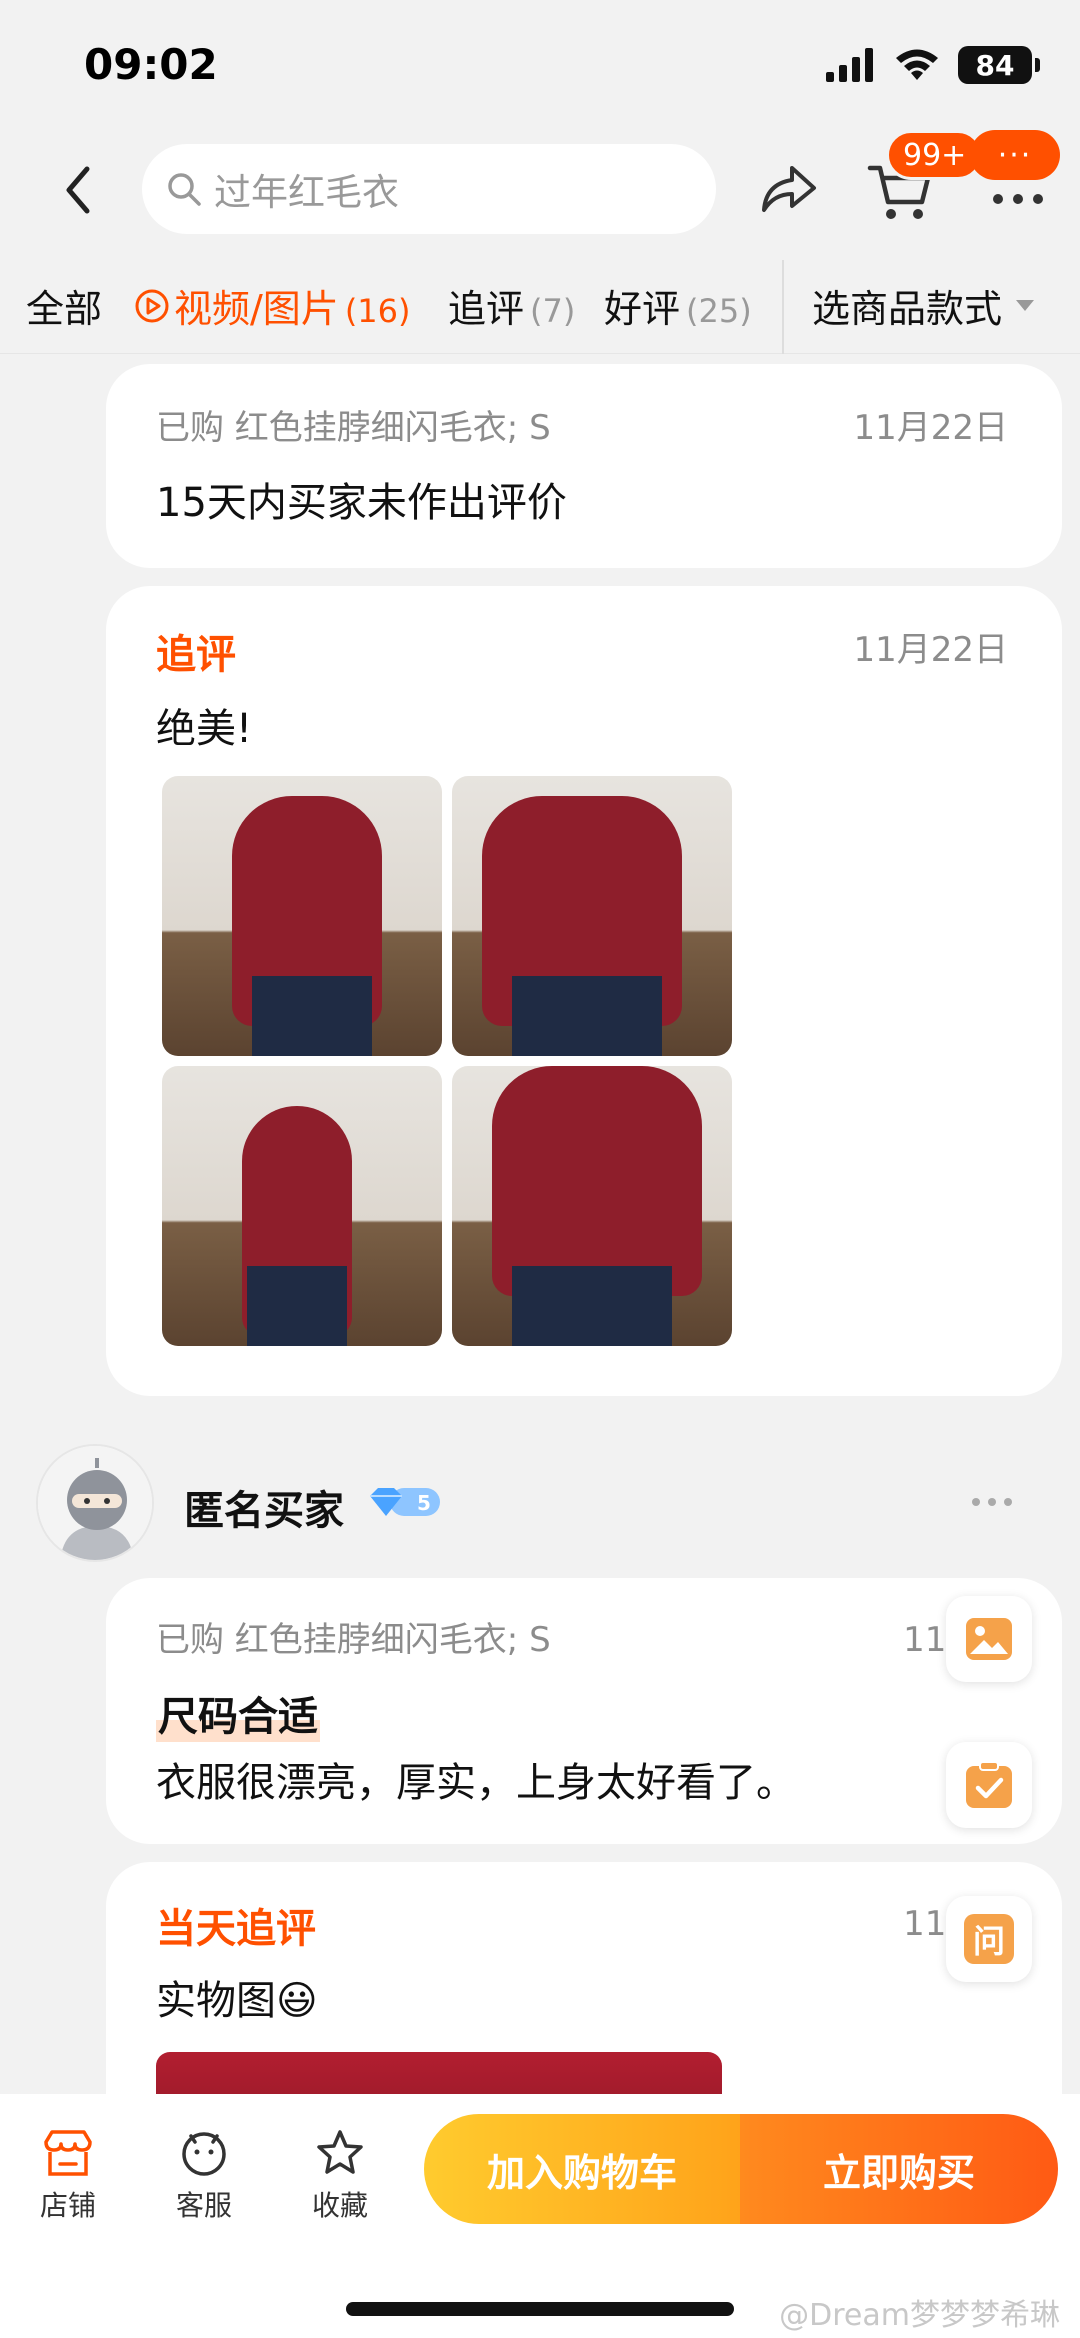  What do you see at coordinates (849, 65) in the screenshot?
I see `signal-icon` at bounding box center [849, 65].